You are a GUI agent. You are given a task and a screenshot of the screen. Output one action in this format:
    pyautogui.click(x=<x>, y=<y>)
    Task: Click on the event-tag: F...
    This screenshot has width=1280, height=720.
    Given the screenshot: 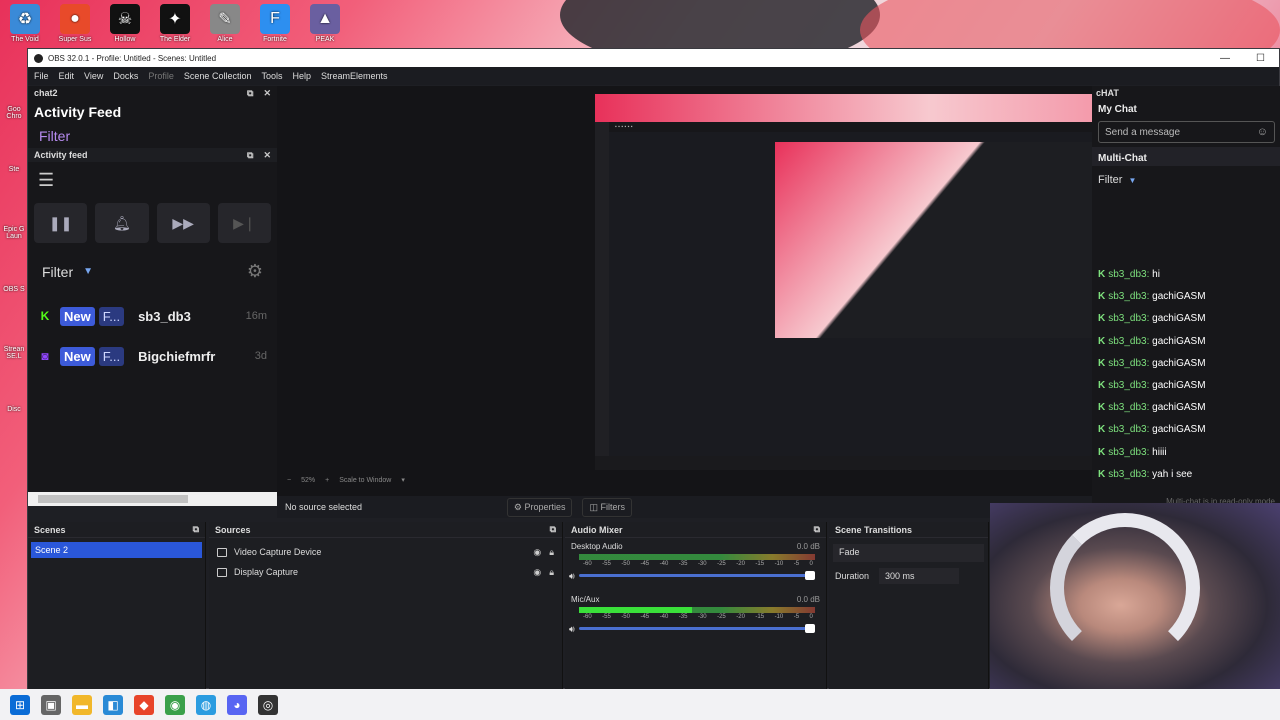 What is the action you would take?
    pyautogui.click(x=111, y=316)
    